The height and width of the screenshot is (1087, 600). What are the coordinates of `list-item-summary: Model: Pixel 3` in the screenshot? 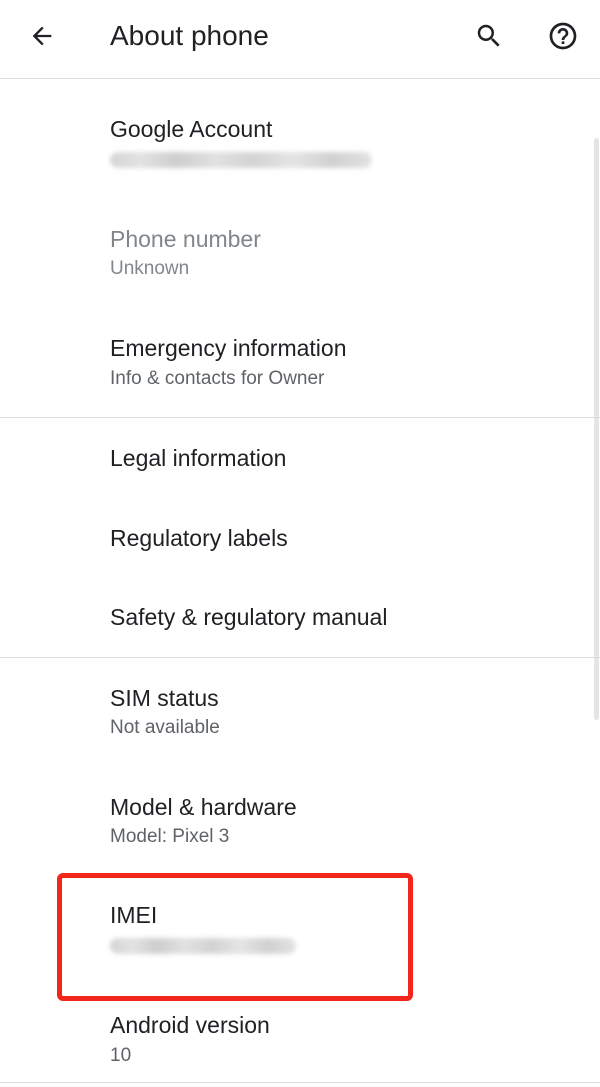 It's located at (170, 836).